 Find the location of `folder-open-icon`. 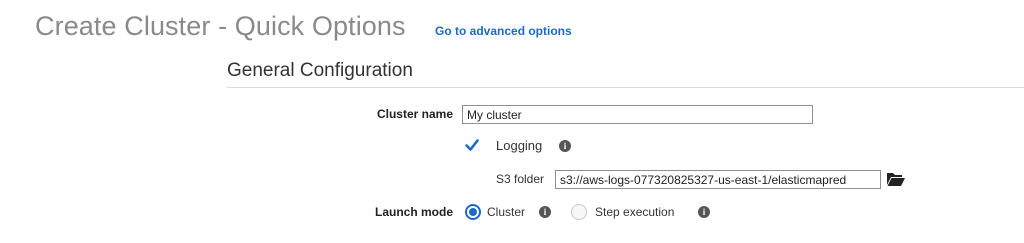

folder-open-icon is located at coordinates (896, 179).